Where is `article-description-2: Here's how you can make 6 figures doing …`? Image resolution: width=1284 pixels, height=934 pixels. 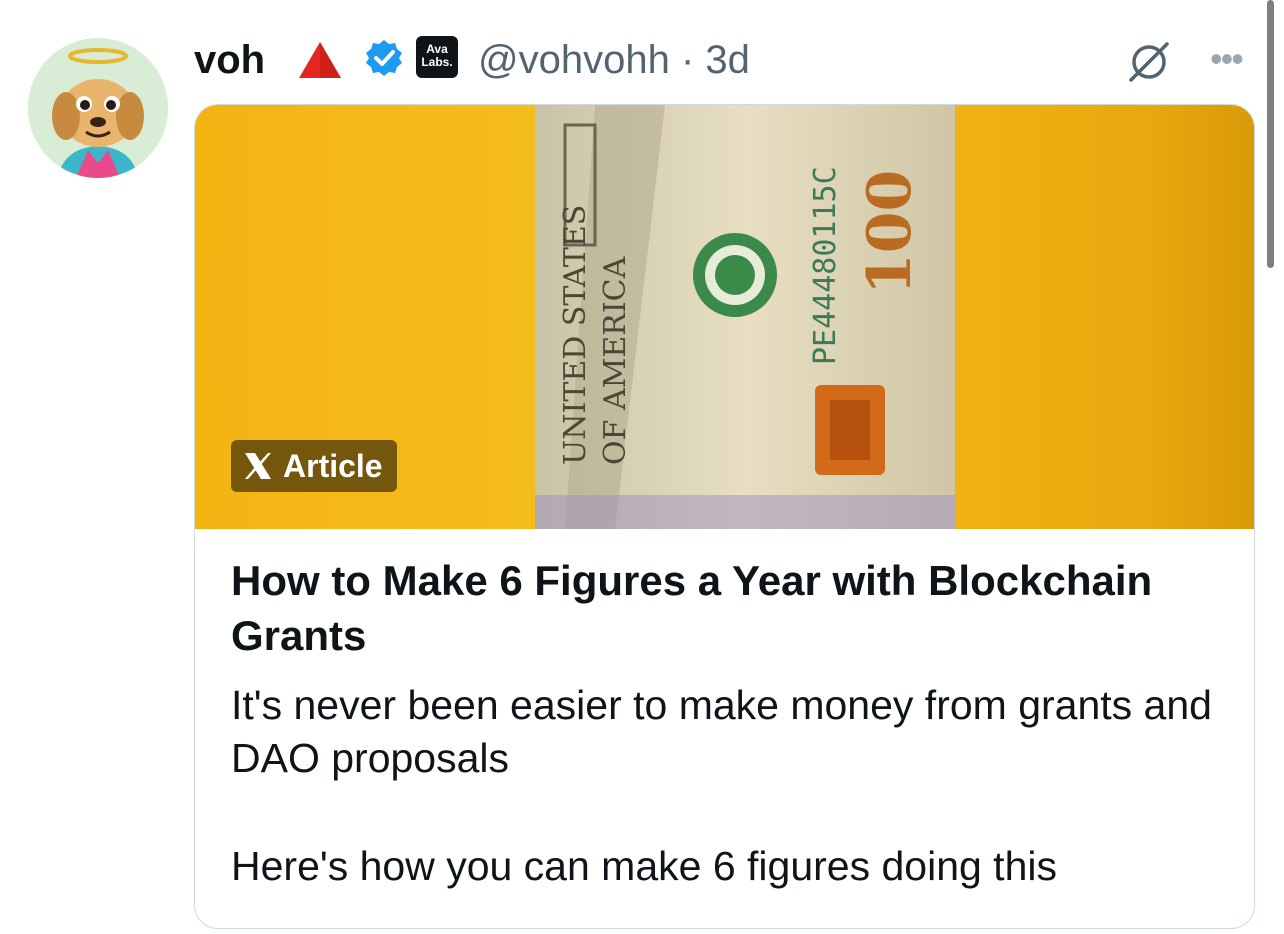 article-description-2: Here's how you can make 6 figures doing … is located at coordinates (644, 866).